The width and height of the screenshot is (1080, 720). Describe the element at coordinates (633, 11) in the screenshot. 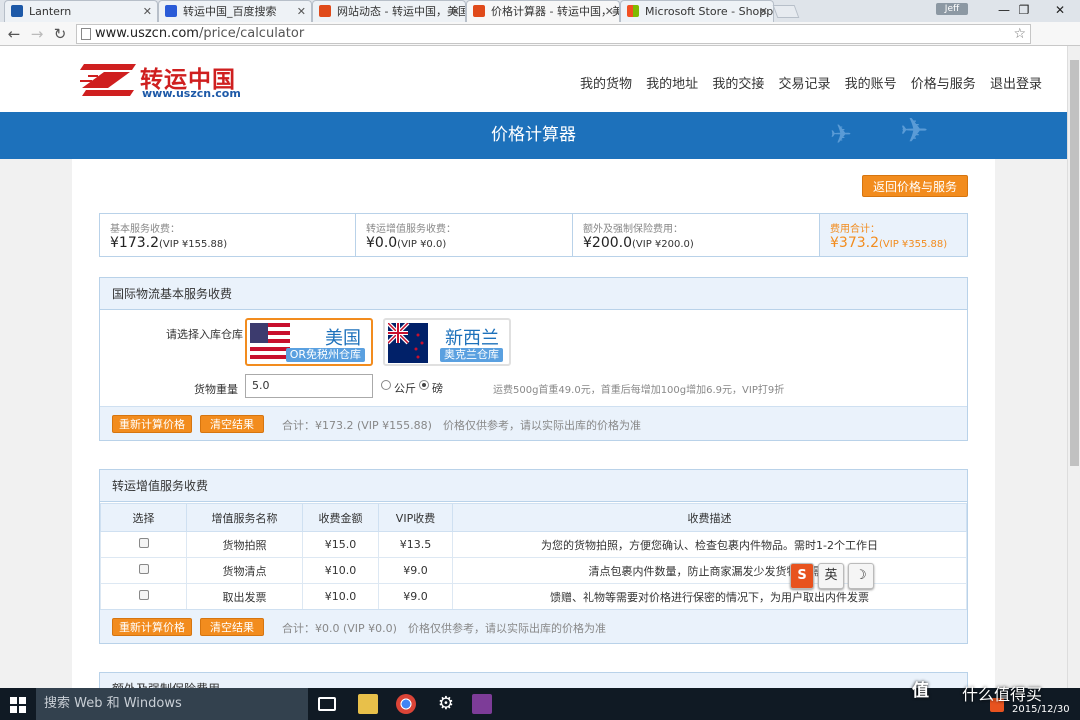

I see `microsoft-icon` at that location.